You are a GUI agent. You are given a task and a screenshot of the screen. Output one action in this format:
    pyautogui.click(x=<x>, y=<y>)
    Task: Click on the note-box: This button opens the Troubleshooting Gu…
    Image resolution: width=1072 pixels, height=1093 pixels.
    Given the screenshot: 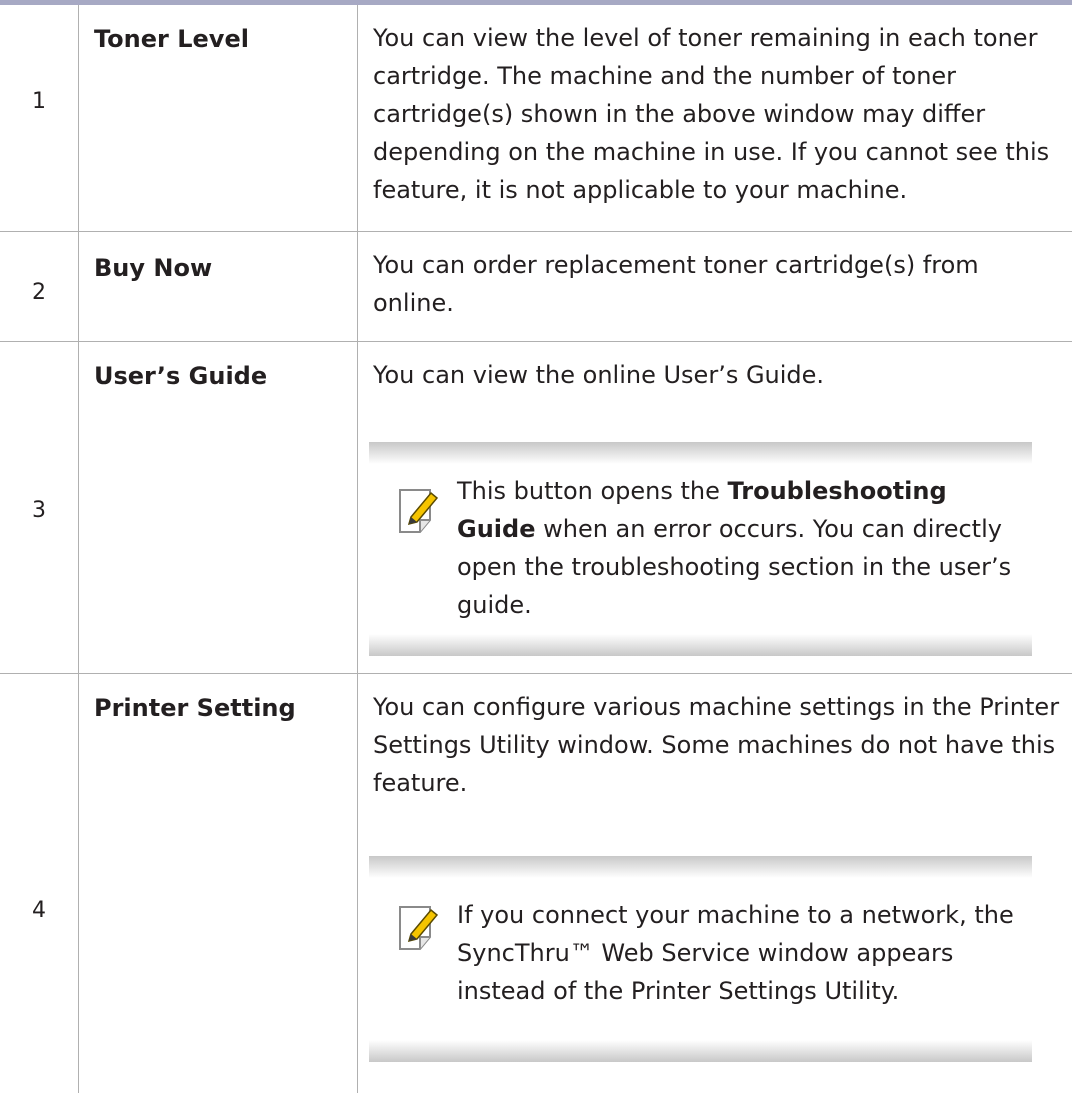 What is the action you would take?
    pyautogui.click(x=700, y=549)
    